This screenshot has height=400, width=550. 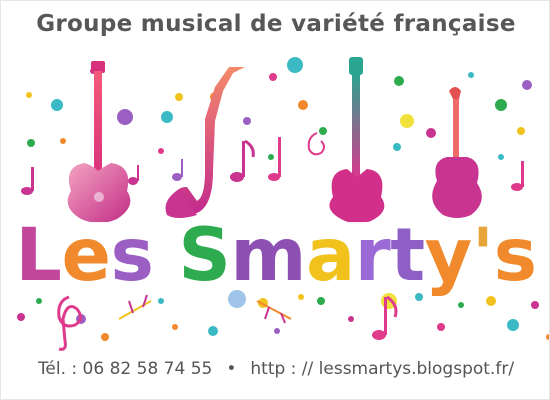 What do you see at coordinates (125, 369) in the screenshot?
I see `phone-number: Tél. : 06 82 58 74 55` at bounding box center [125, 369].